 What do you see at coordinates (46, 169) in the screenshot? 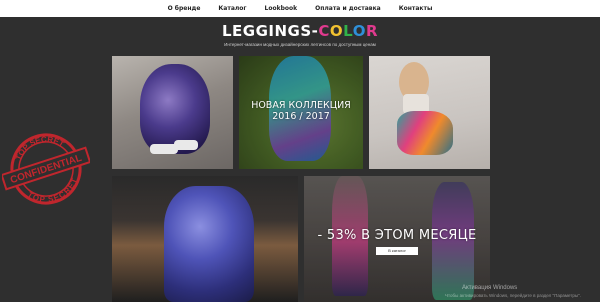
I see `confidential-stamp-icon: TOP SECRET TOP SECRET CONFIDENTIAL` at bounding box center [46, 169].